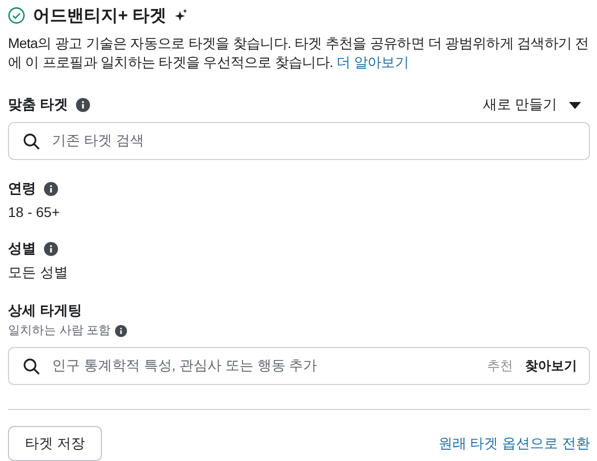 The image size is (597, 461). Describe the element at coordinates (536, 105) in the screenshot. I see `create-new-dropdown: 새로 만들기` at that location.